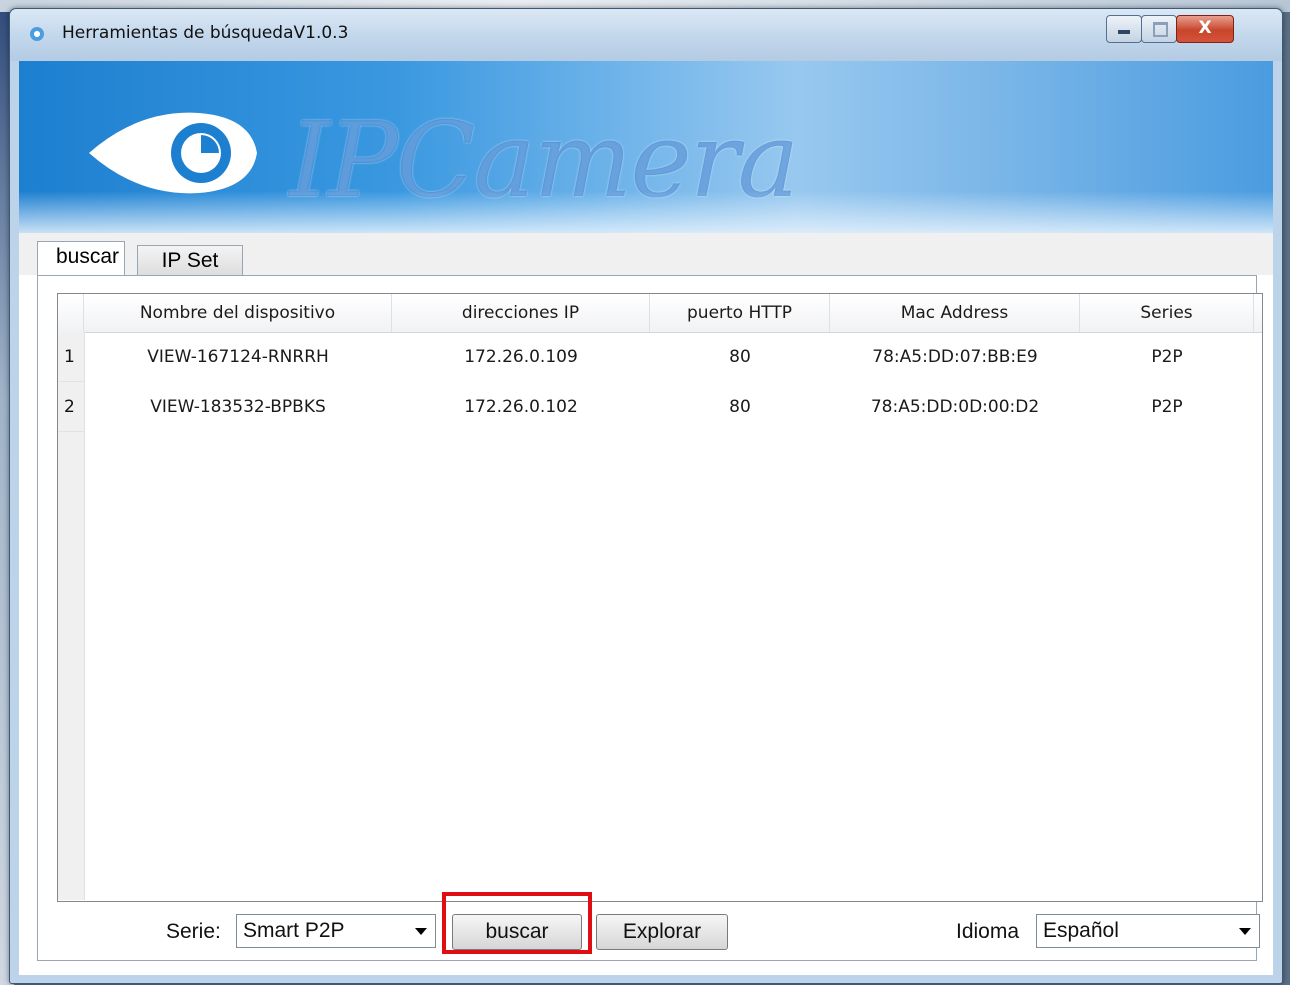  I want to click on cell-mac: 78:A5:DD:07:BB:E9, so click(955, 357).